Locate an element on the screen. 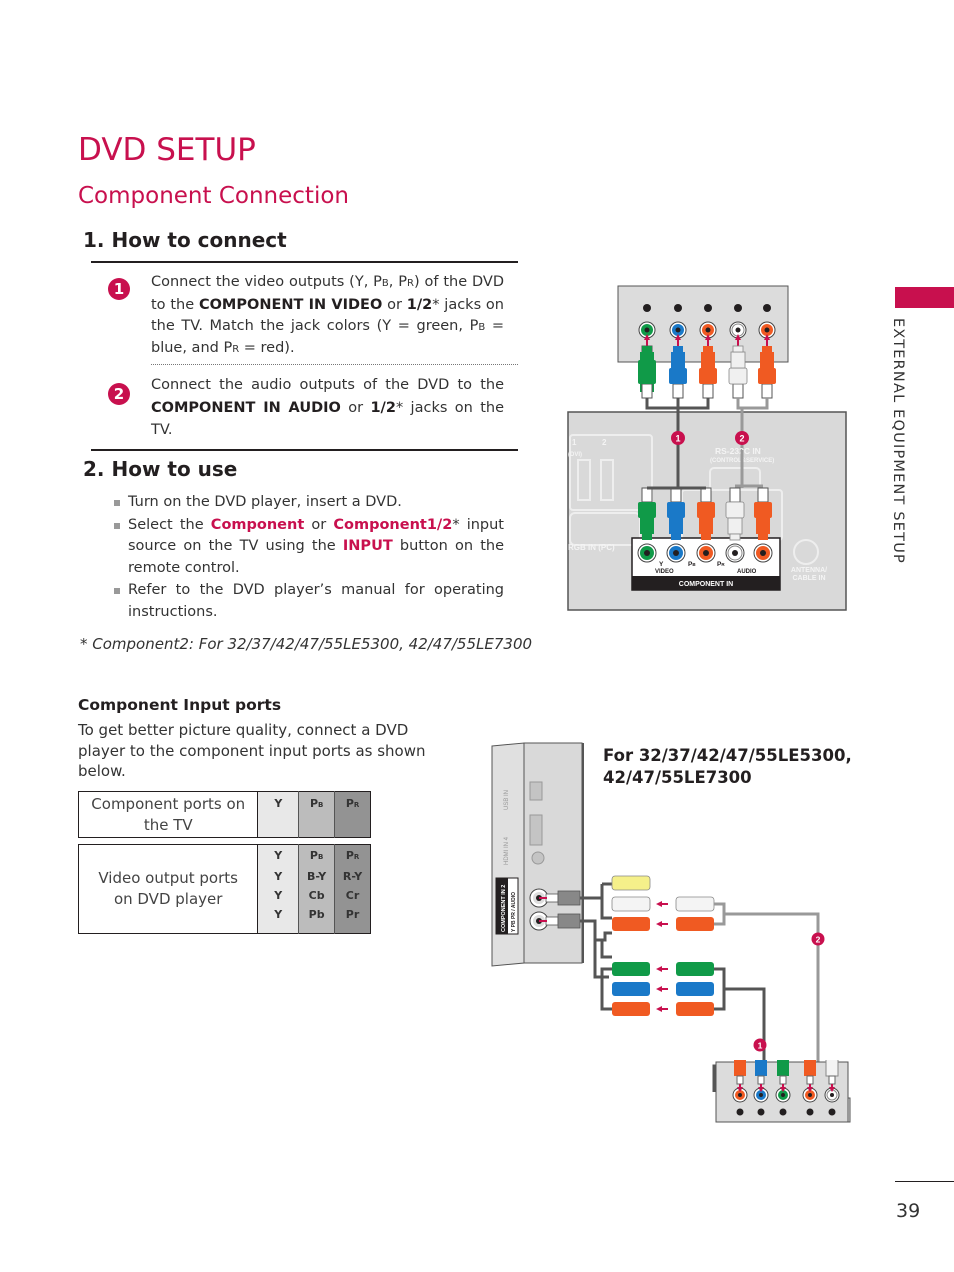 Image resolution: width=954 pixels, height=1272 pixels. svg-text: USB IN is located at coordinates (507, 800).